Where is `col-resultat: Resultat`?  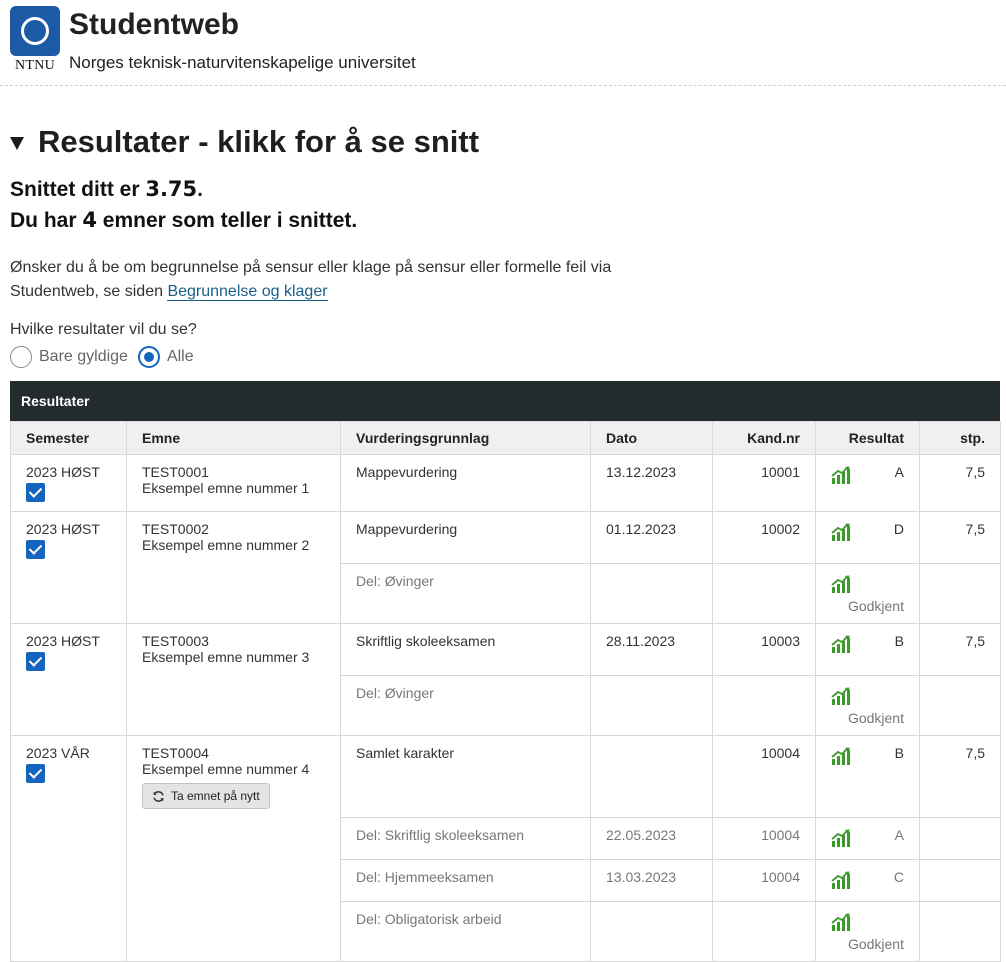
col-resultat: Resultat is located at coordinates (867, 438).